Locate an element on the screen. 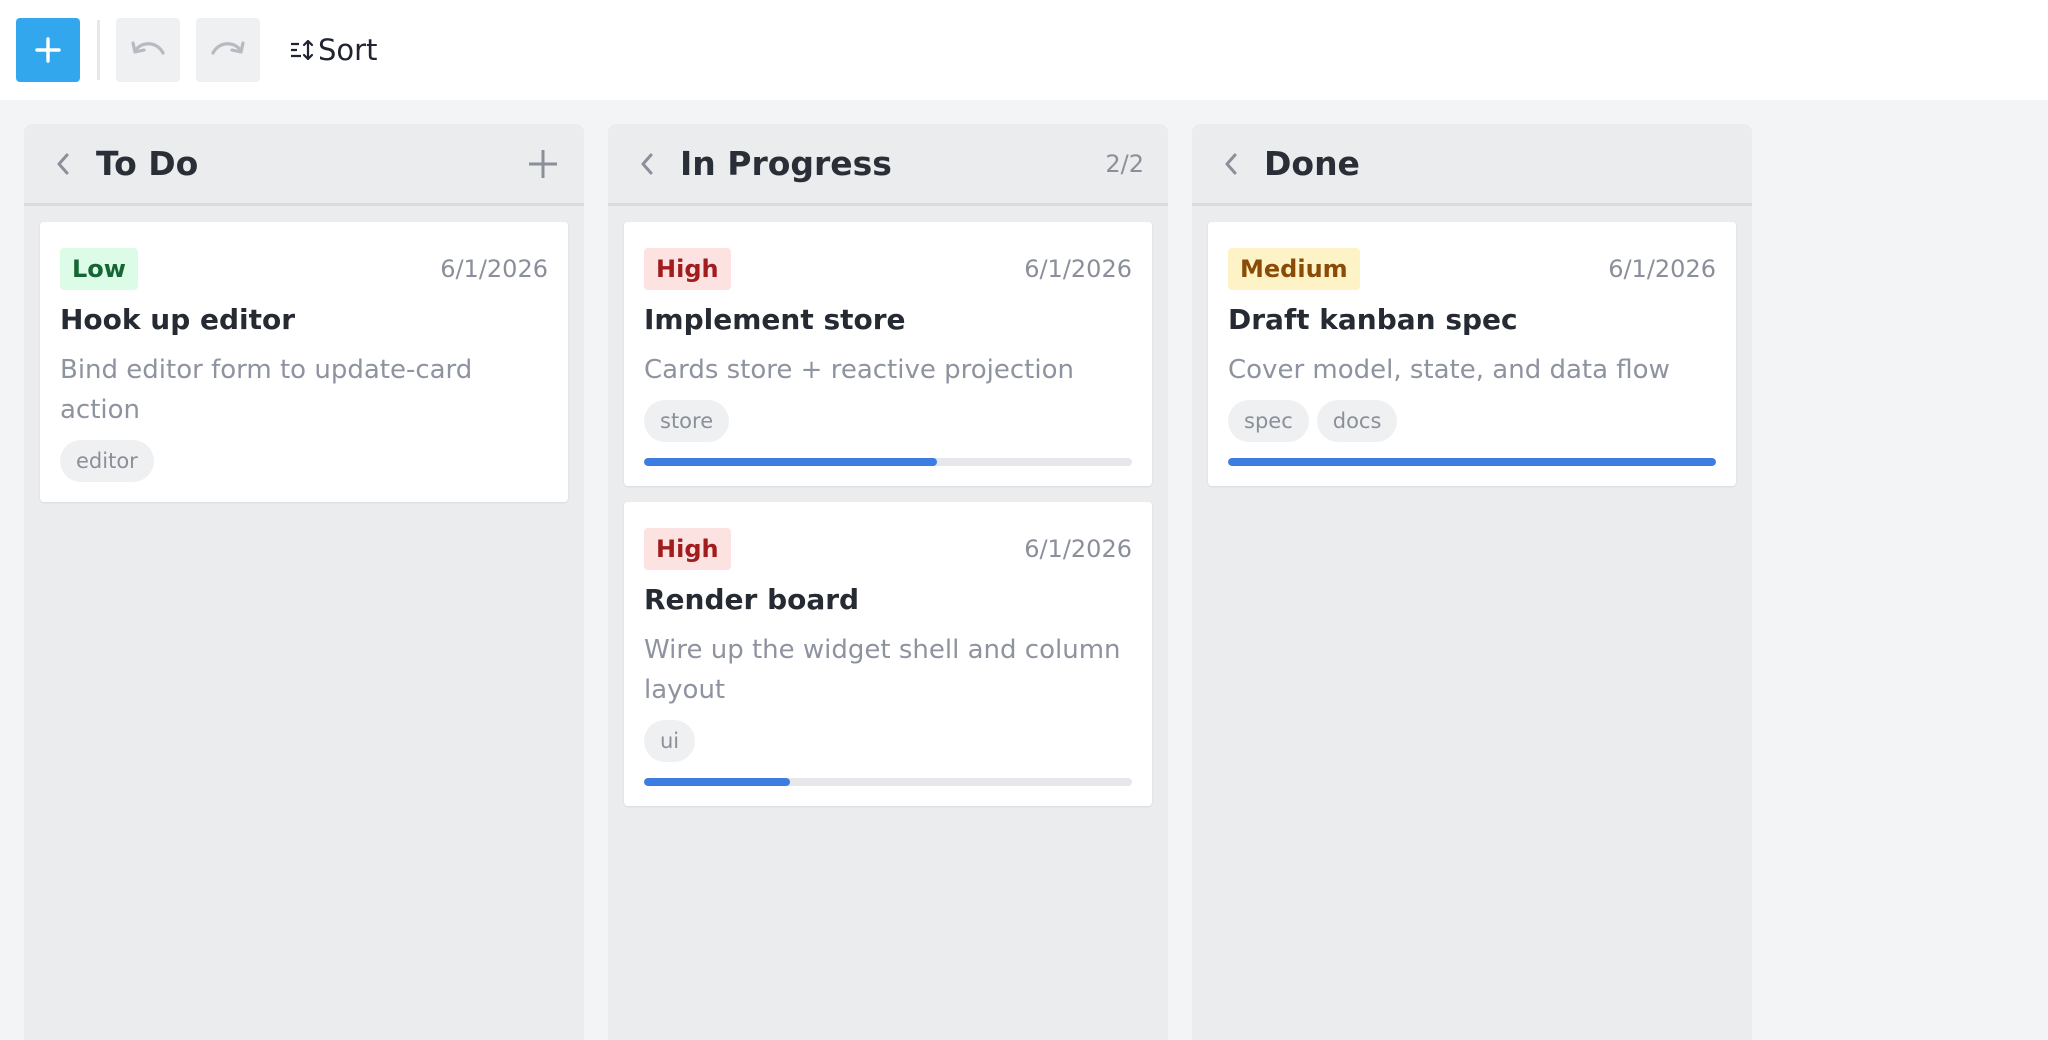  sort-icon is located at coordinates (302, 50).